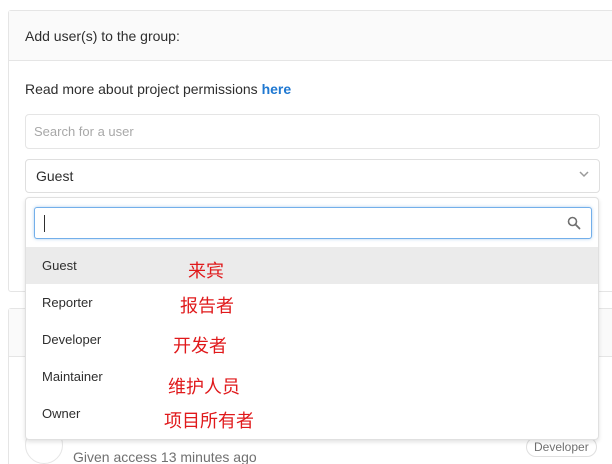 The image size is (612, 464). What do you see at coordinates (143, 89) in the screenshot?
I see `permissions-label: Read more about project permissions` at bounding box center [143, 89].